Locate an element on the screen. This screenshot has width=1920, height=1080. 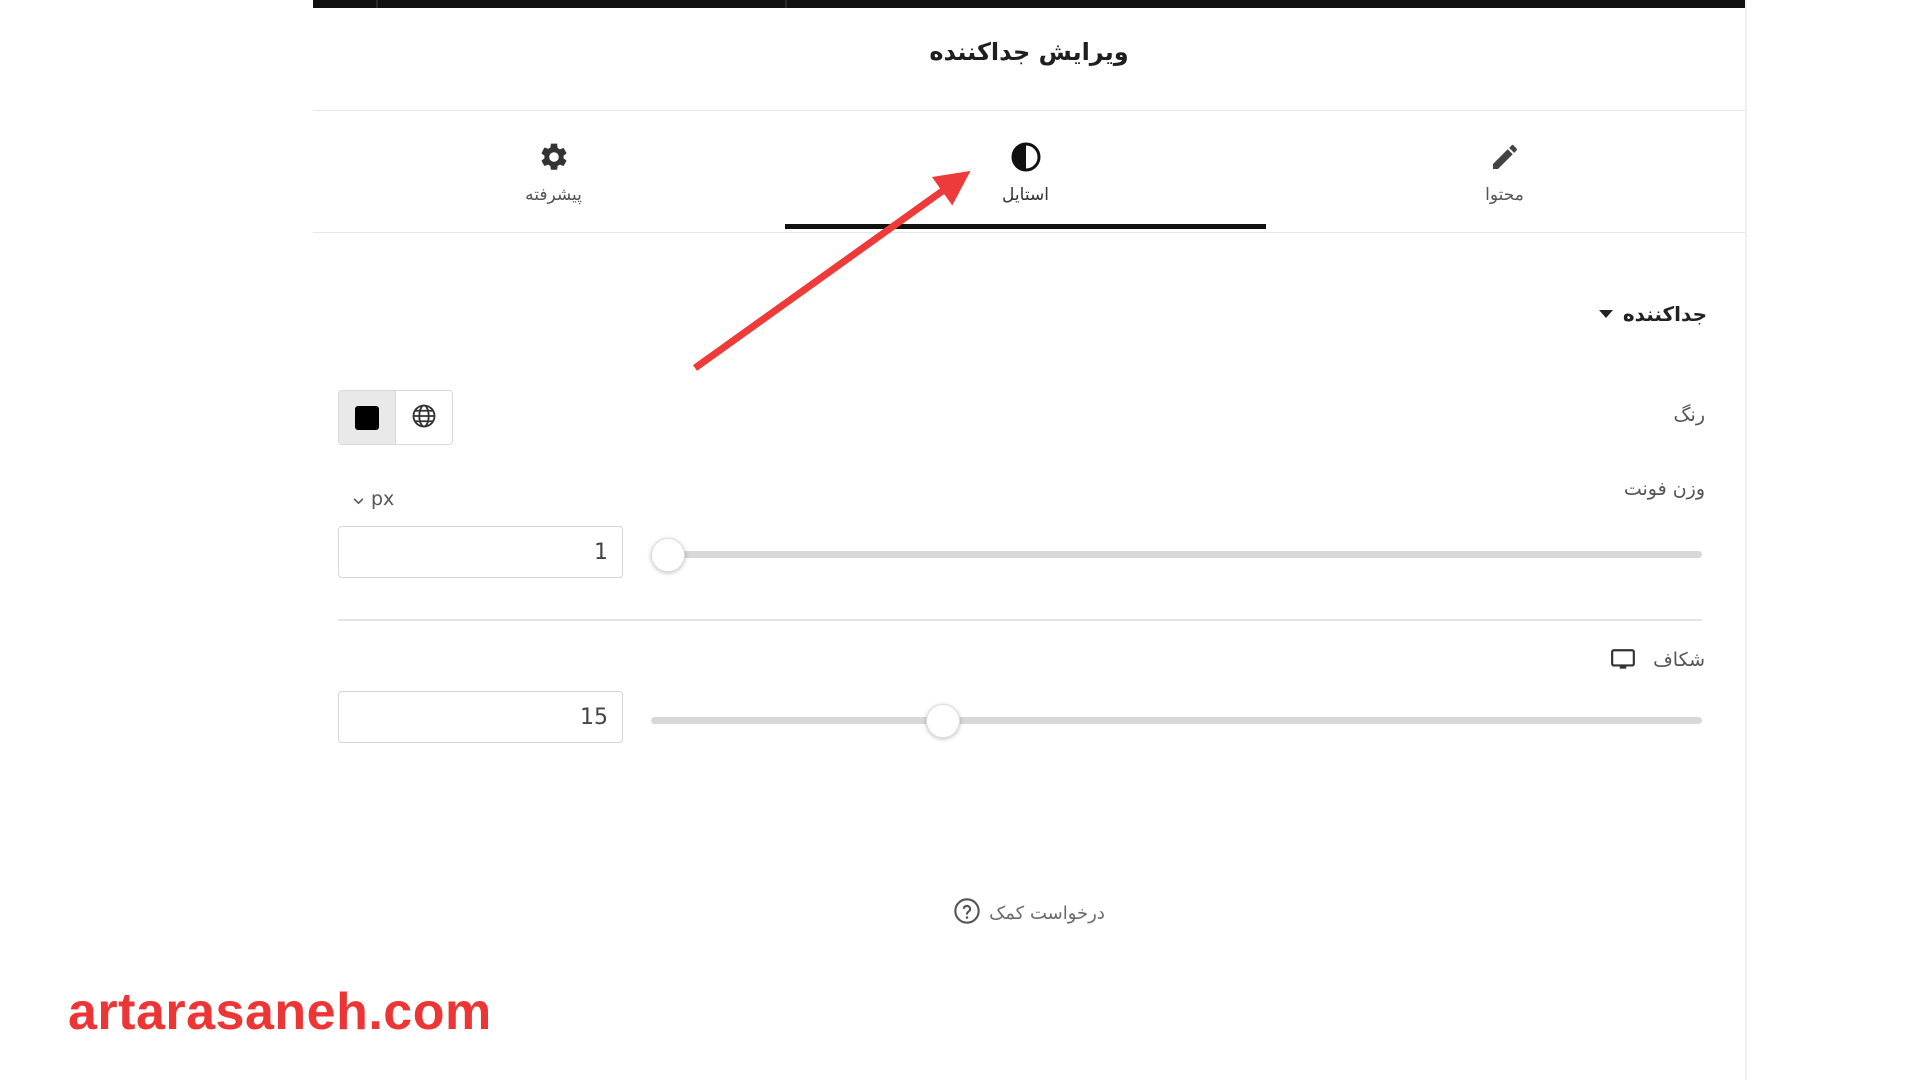
watermark-text: artarasaneh.com is located at coordinates (280, 1012).